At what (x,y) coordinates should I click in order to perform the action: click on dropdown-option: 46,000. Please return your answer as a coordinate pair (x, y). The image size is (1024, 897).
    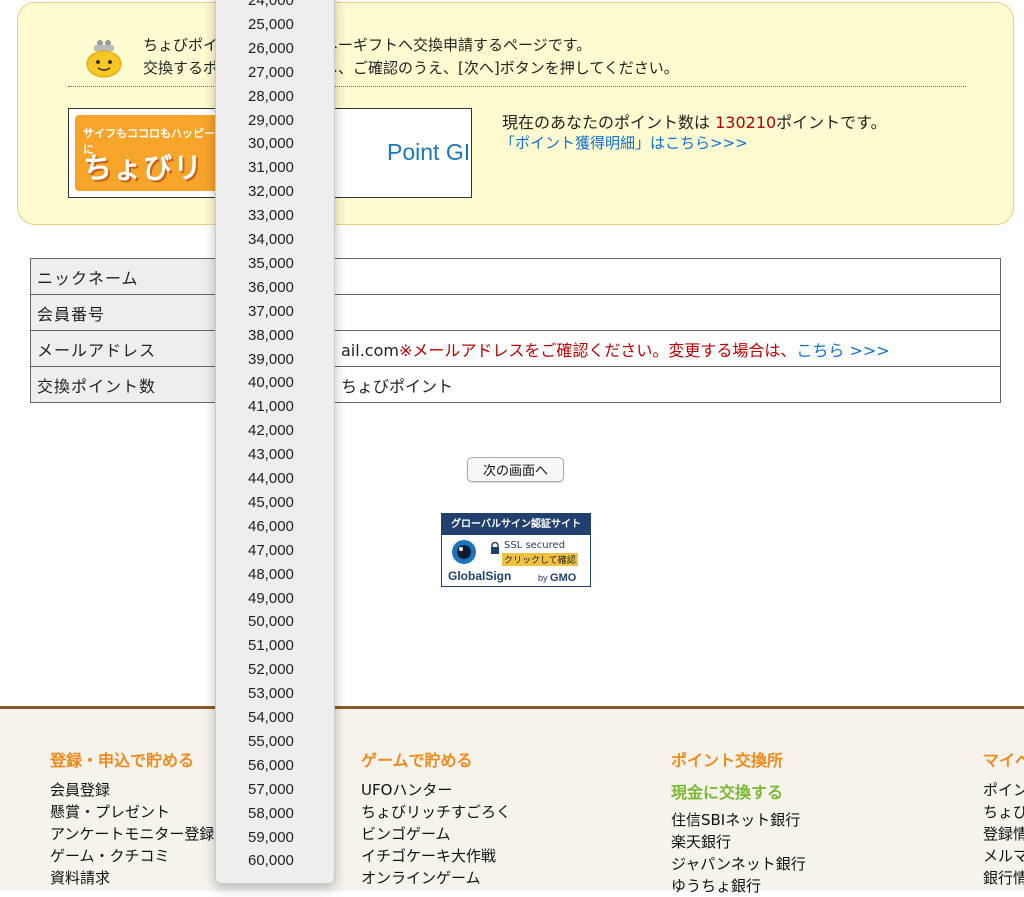
    Looking at the image, I should click on (275, 527).